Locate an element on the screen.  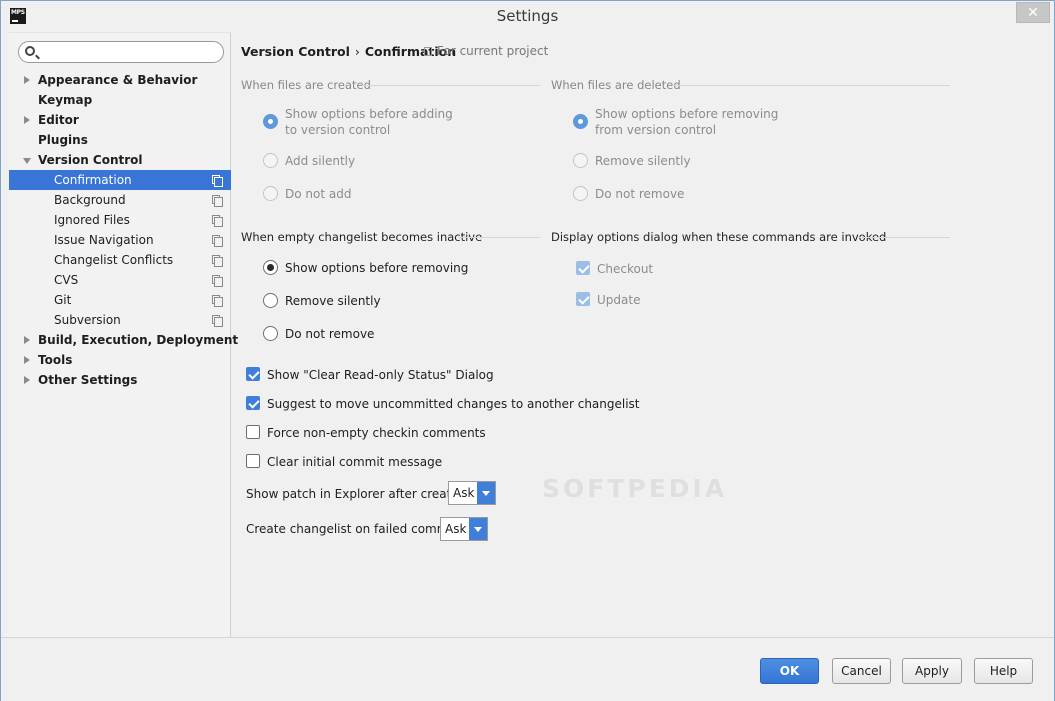
sidebar-item-label: Version Control is located at coordinates (90, 160).